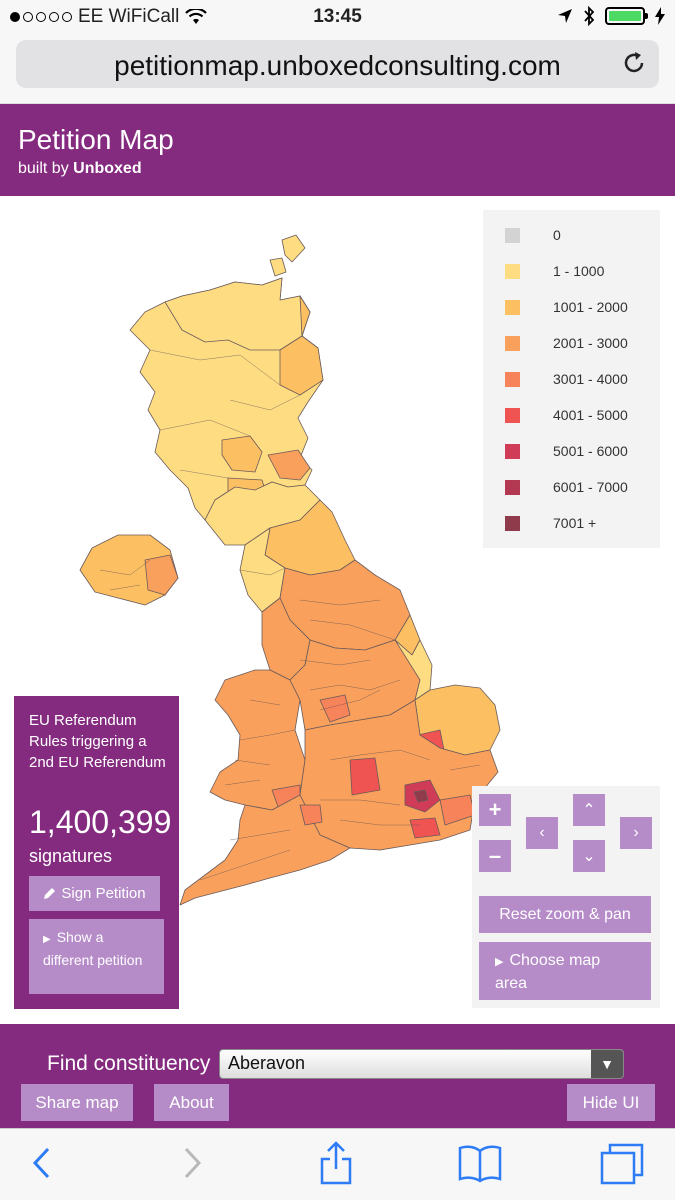 Image resolution: width=675 pixels, height=1200 pixels. I want to click on built-by-name: Unboxed, so click(107, 168).